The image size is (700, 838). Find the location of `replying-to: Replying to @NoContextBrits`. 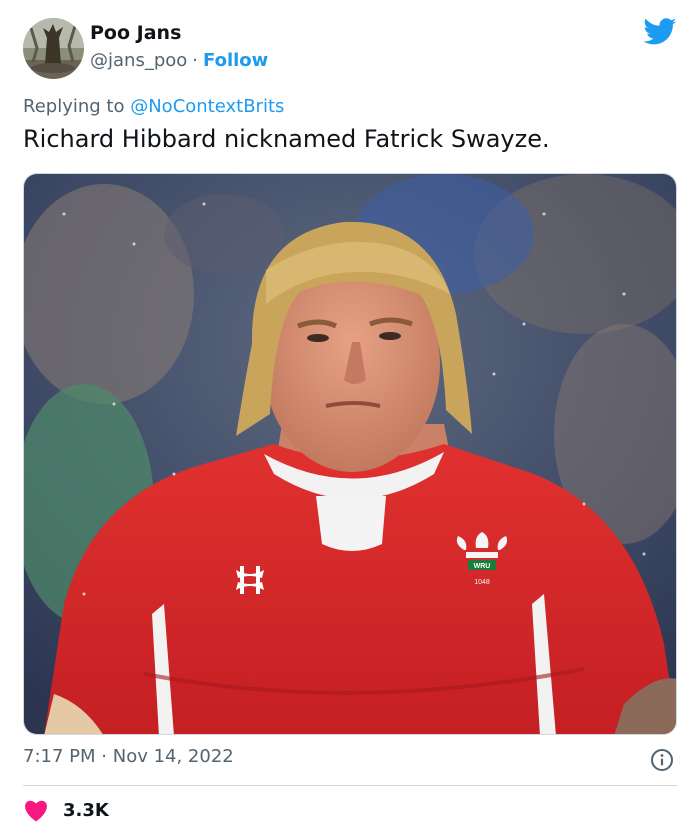

replying-to: Replying to @NoContextBrits is located at coordinates (153, 106).